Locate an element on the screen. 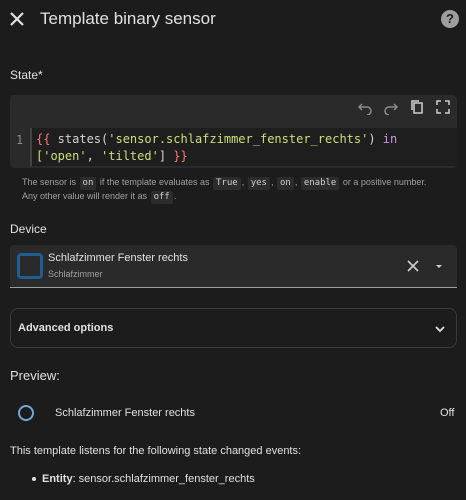 This screenshot has height=500, width=466. copy-icon is located at coordinates (417, 107).